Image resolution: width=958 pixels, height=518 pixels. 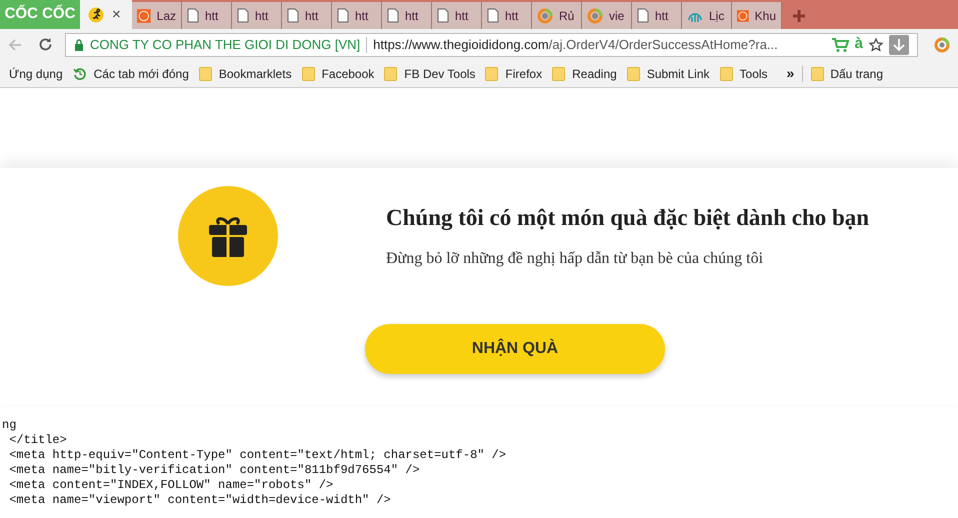 What do you see at coordinates (116, 14) in the screenshot?
I see `close-tab-button: ×` at bounding box center [116, 14].